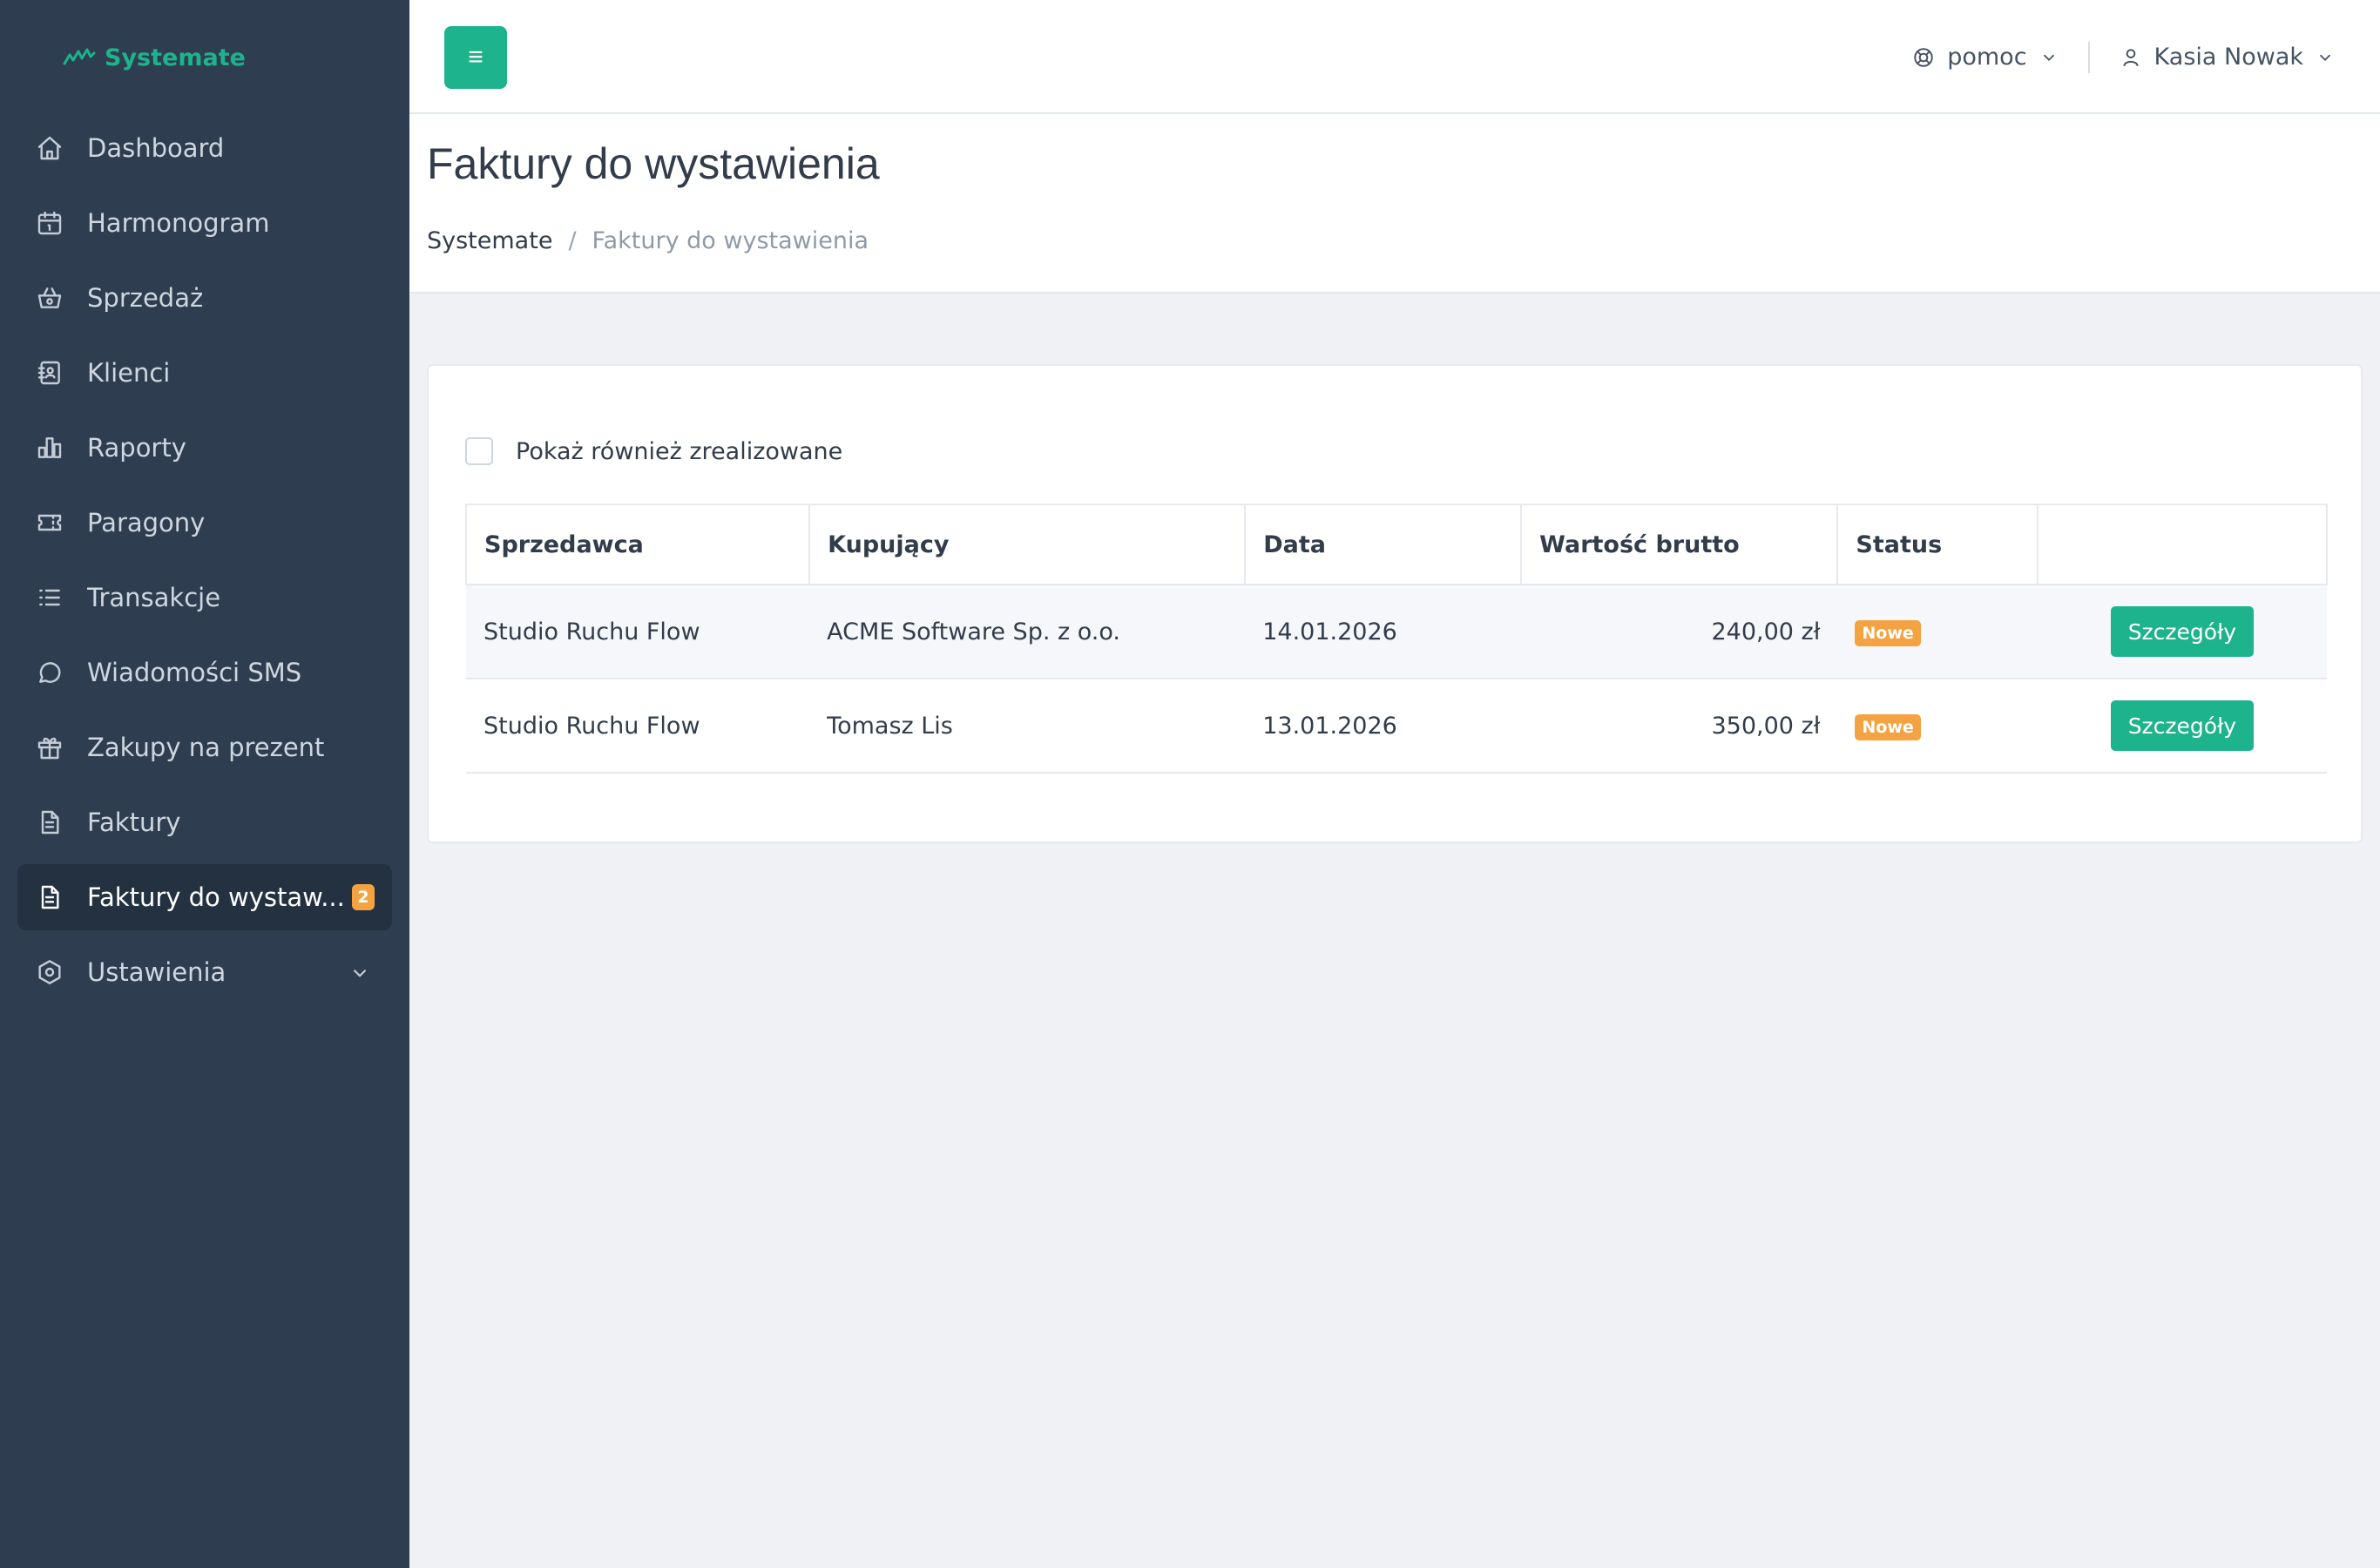  Describe the element at coordinates (49, 373) in the screenshot. I see `address-book-icon` at that location.